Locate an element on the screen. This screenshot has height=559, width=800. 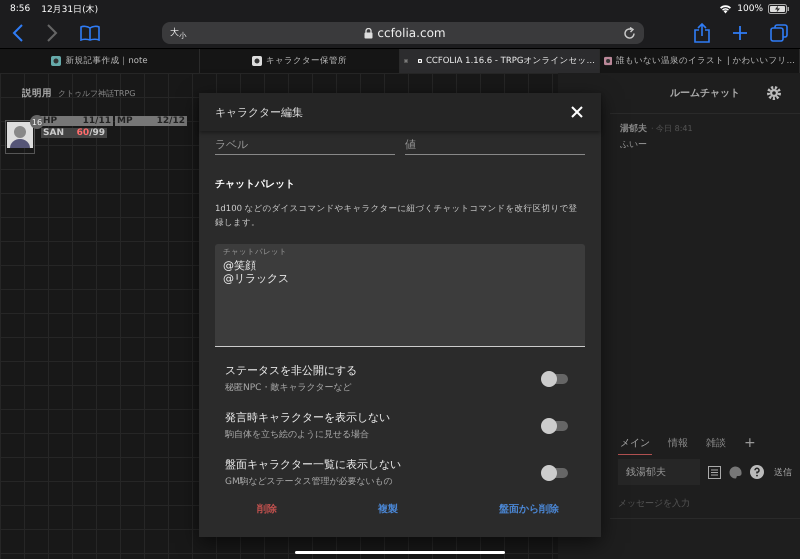
battery-charging-icon is located at coordinates (779, 9).